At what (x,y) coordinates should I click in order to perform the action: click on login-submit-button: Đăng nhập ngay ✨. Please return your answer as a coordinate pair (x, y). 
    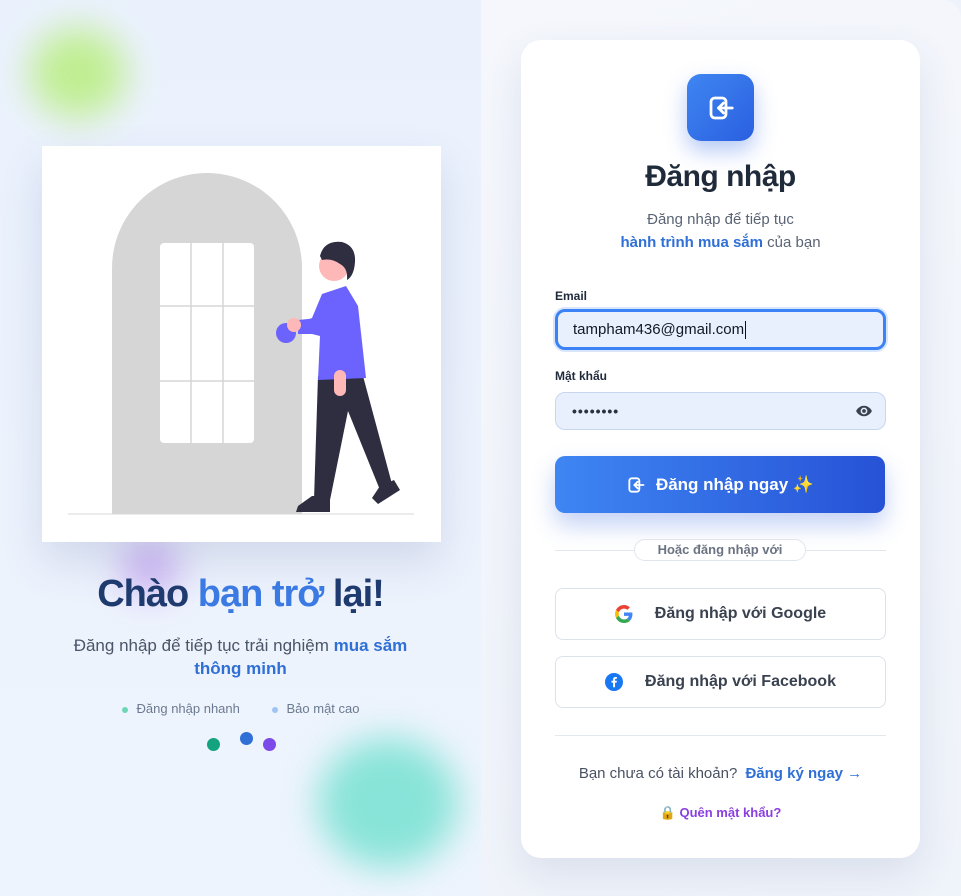
    Looking at the image, I should click on (720, 484).